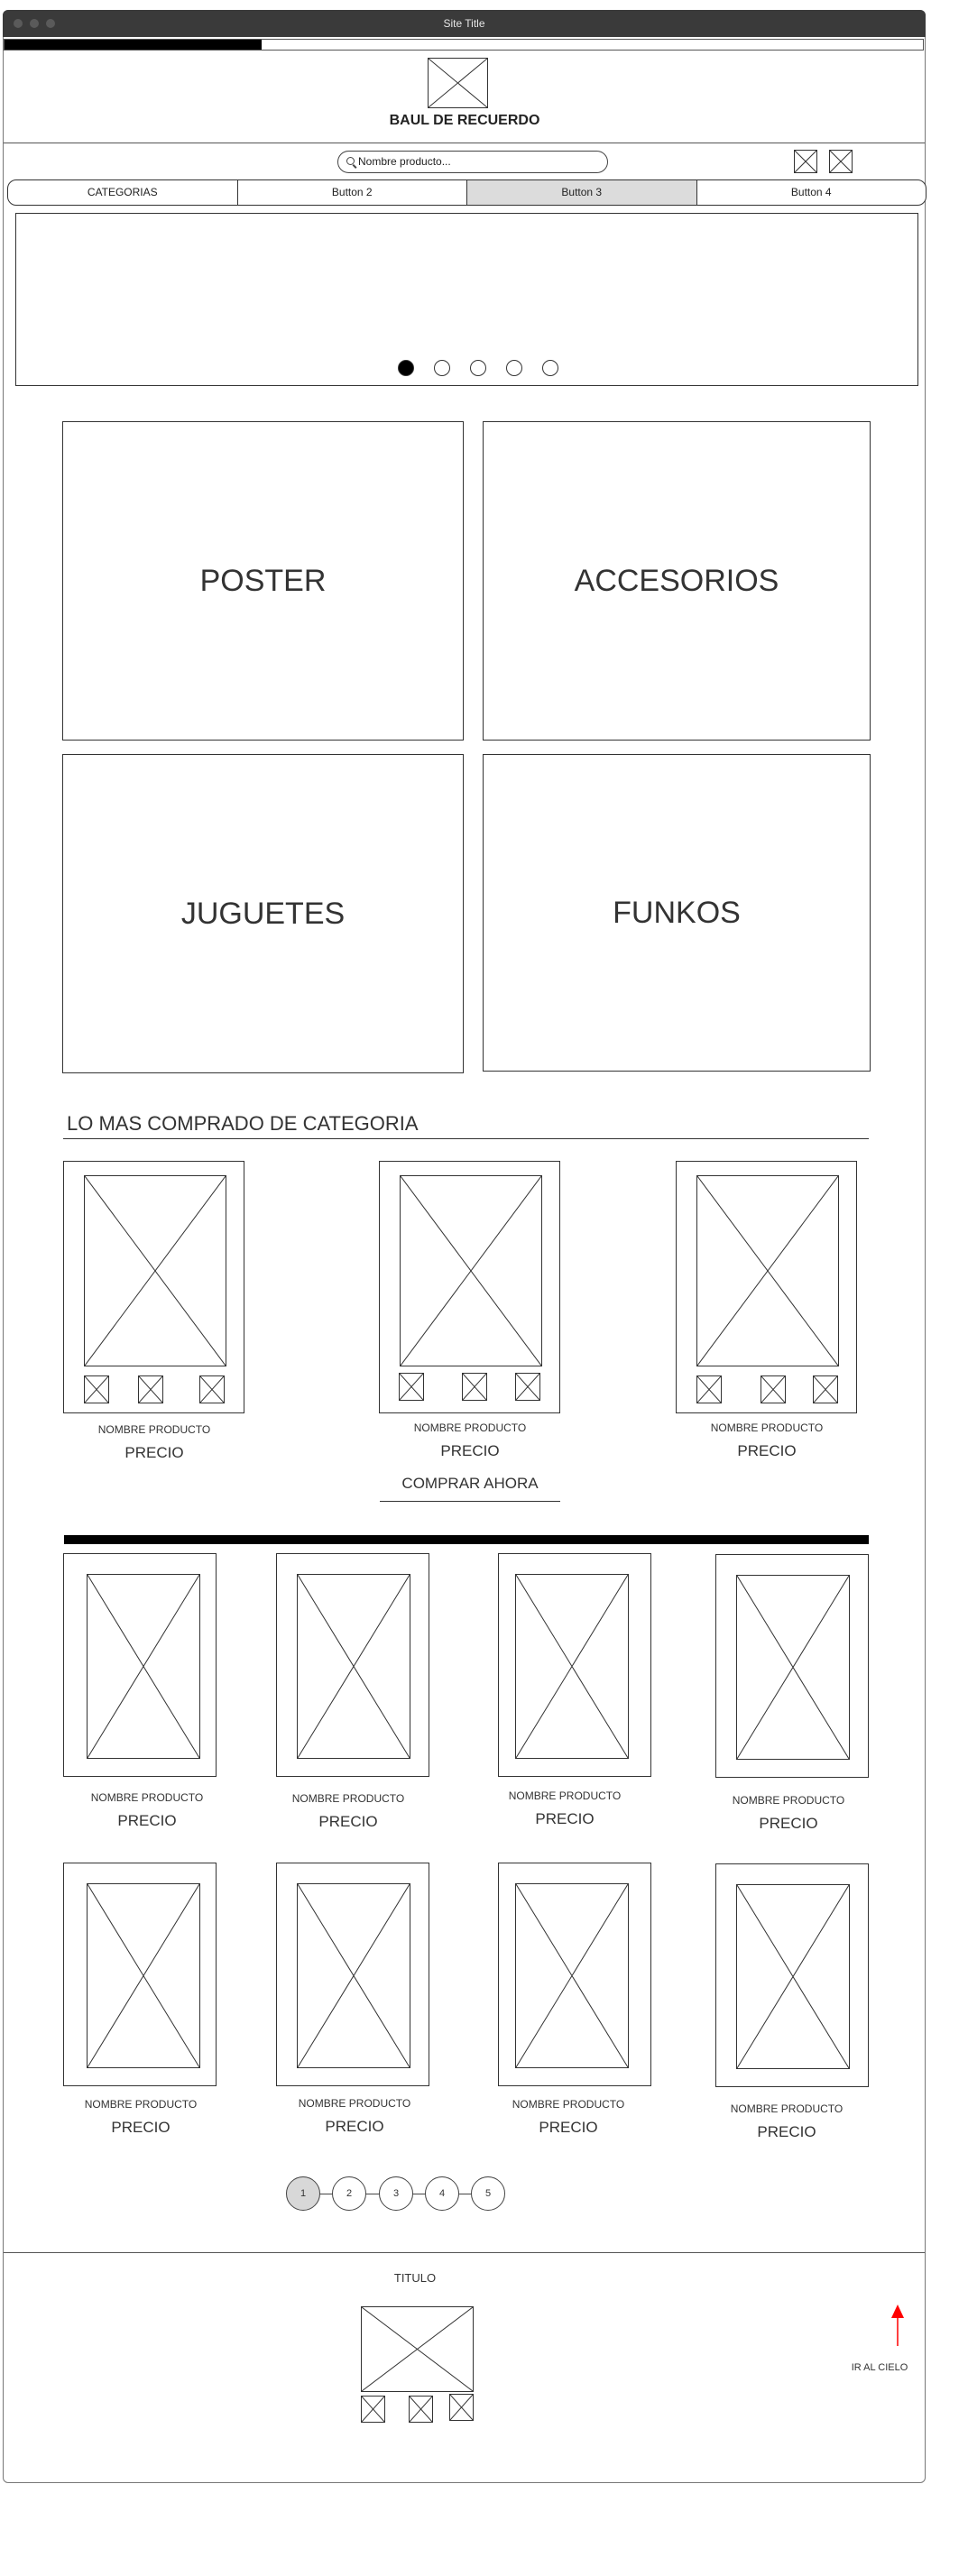 This screenshot has width=968, height=2576. Describe the element at coordinates (263, 581) in the screenshot. I see `category-tile-poster: POSTER` at that location.